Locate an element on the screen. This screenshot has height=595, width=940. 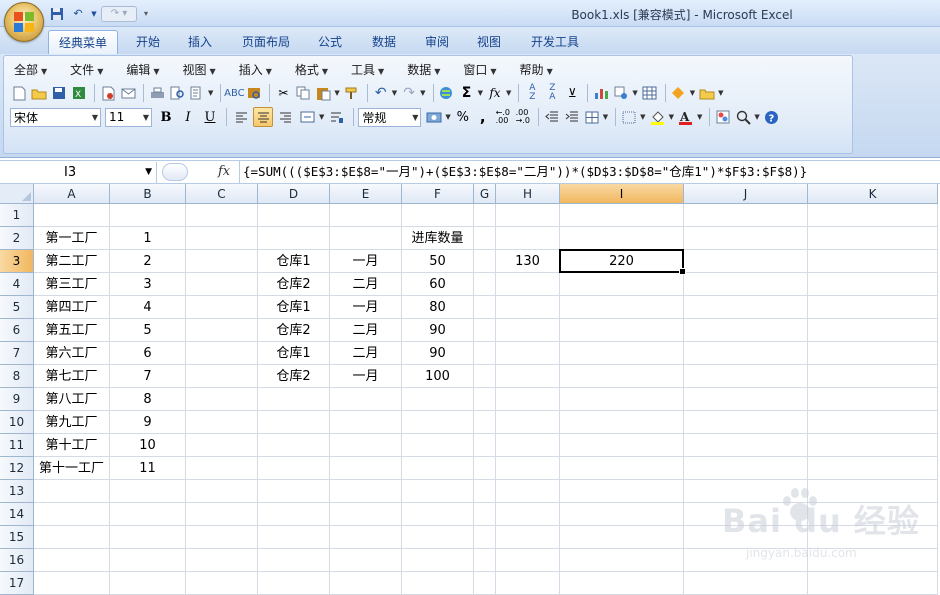
cell-f2: 进库数量 is located at coordinates (438, 238).